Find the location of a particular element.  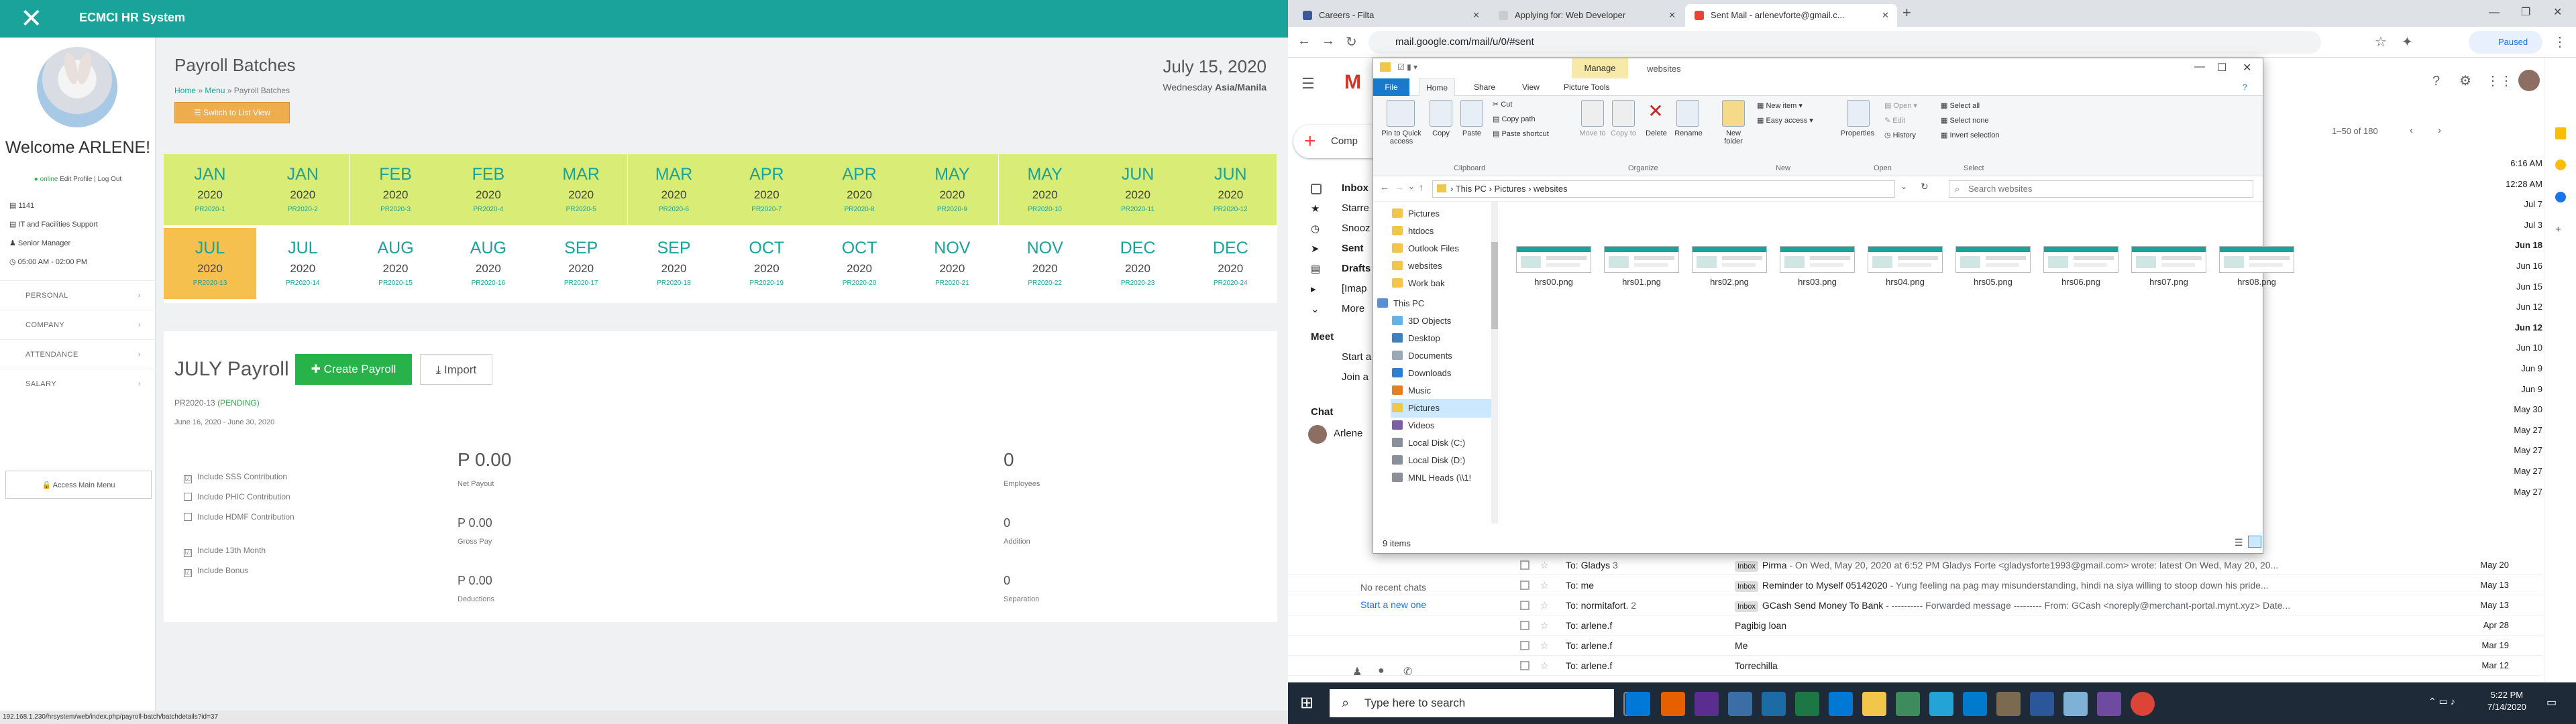

history-button: ◷ History is located at coordinates (1900, 135).